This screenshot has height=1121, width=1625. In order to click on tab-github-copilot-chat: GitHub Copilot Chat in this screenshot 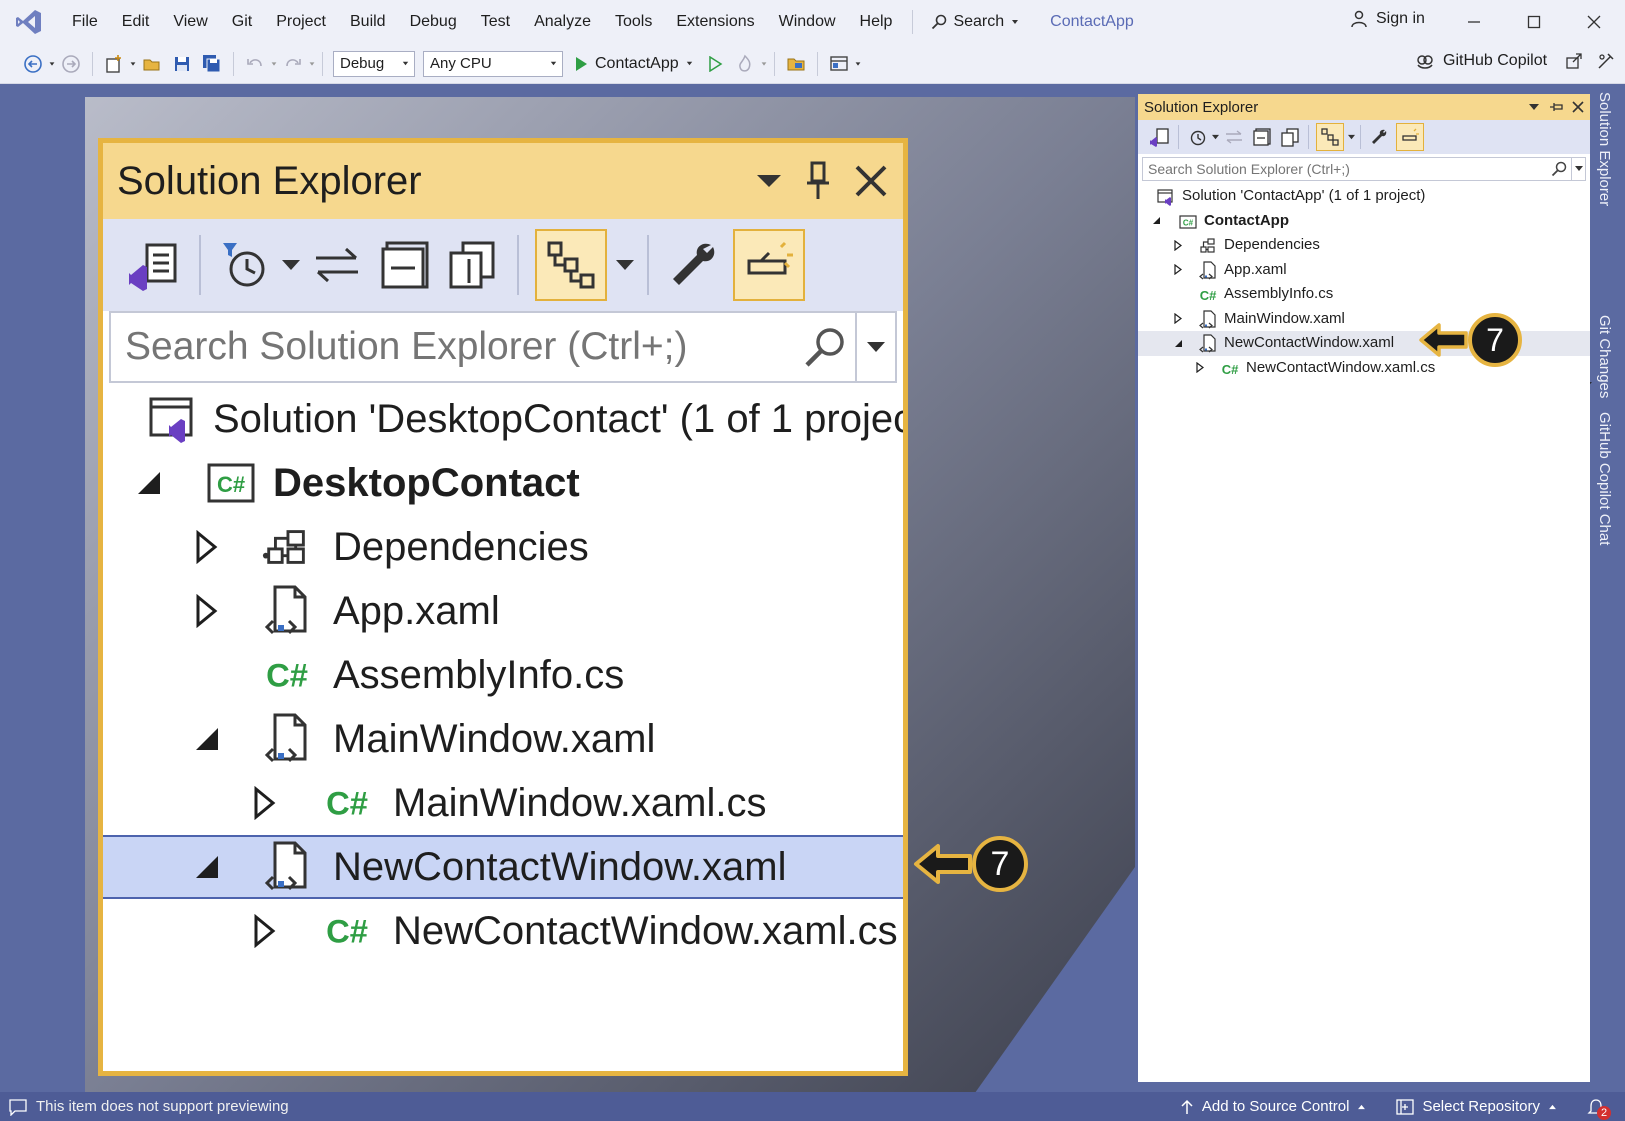, I will do `click(1604, 478)`.